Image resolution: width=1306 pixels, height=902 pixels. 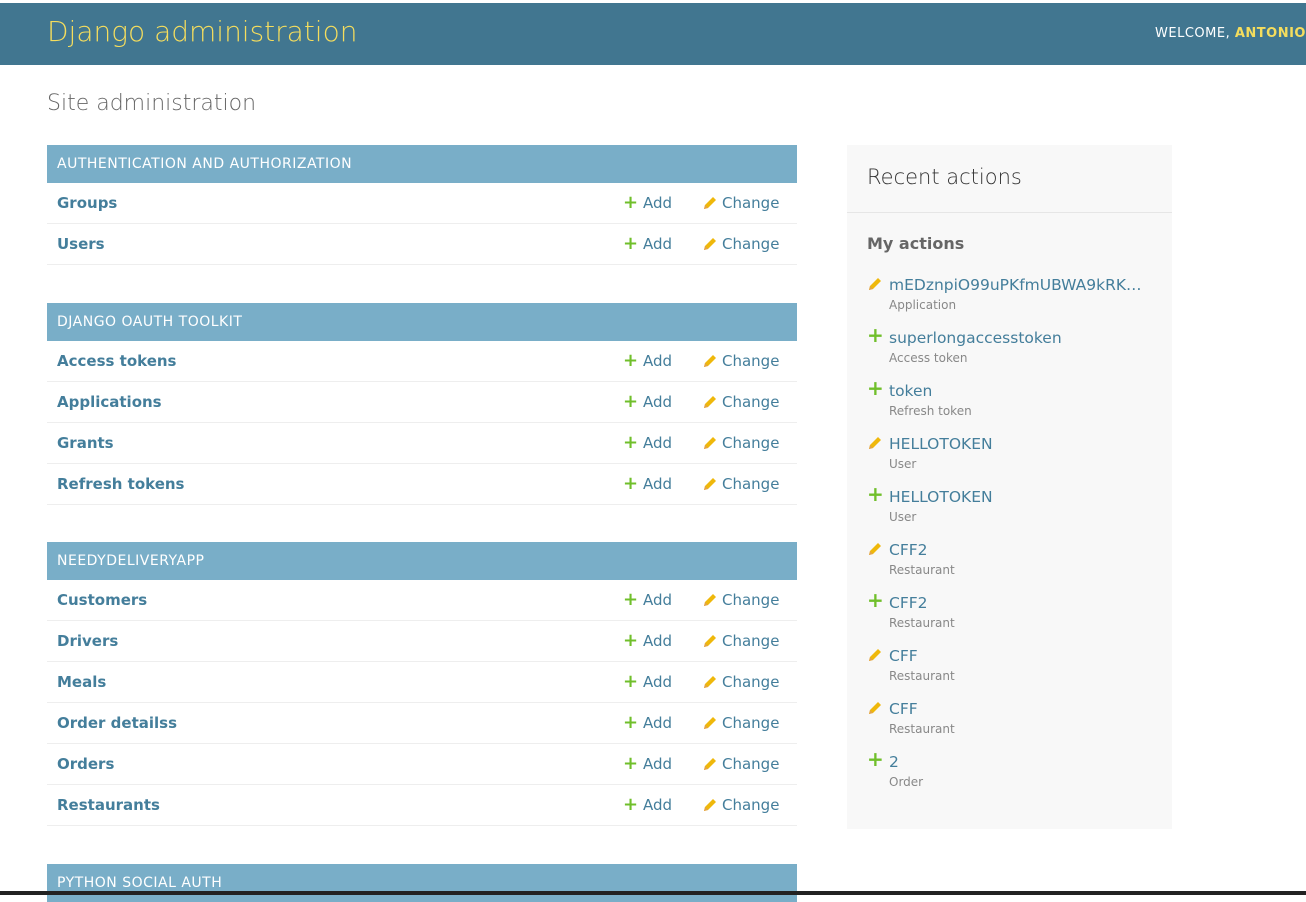 What do you see at coordinates (109, 402) in the screenshot?
I see `model-link: Applications` at bounding box center [109, 402].